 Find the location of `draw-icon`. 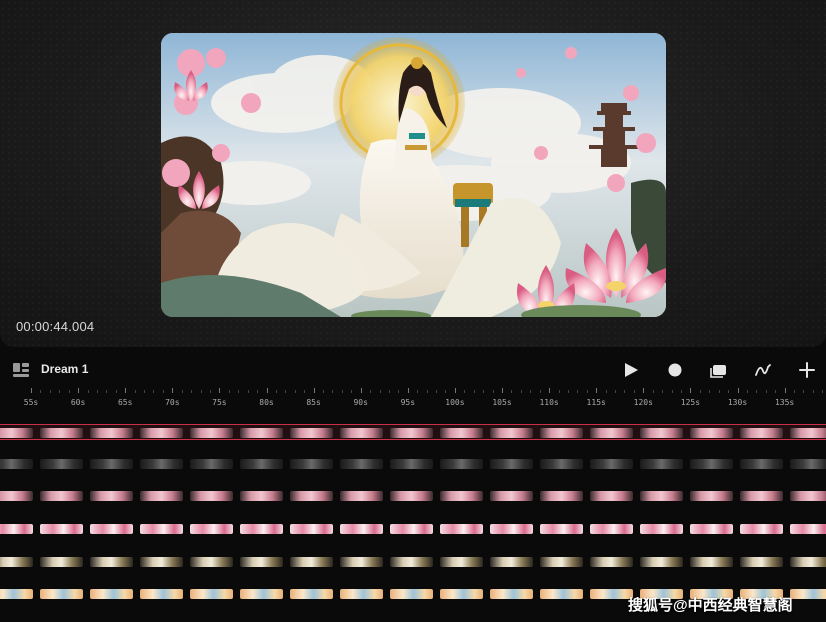

draw-icon is located at coordinates (763, 370).